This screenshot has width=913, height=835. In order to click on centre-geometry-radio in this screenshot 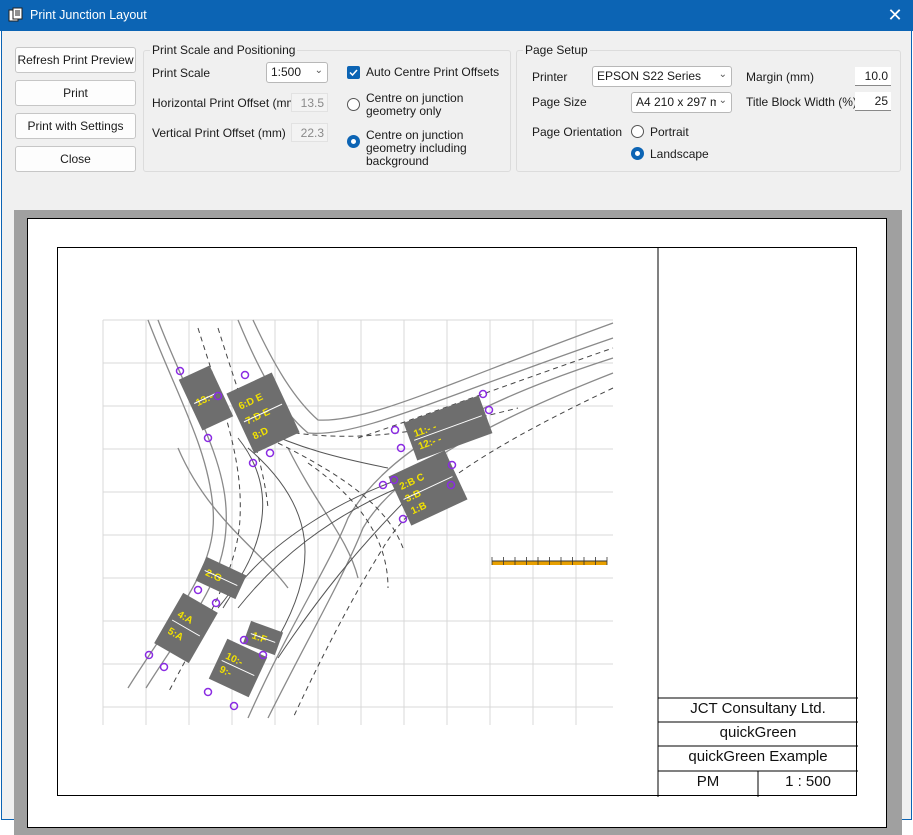, I will do `click(353, 104)`.